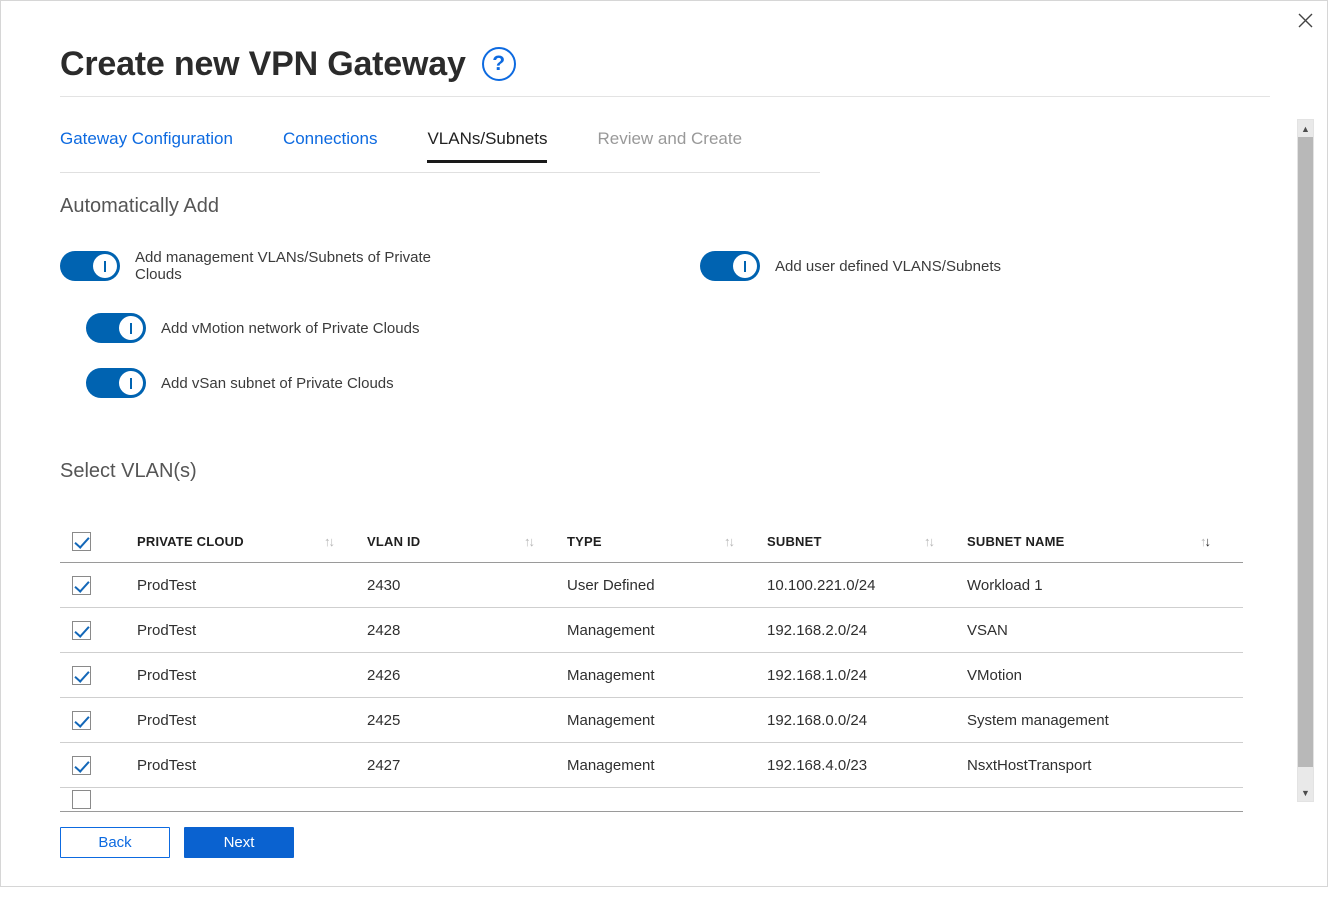 This screenshot has height=903, width=1328. What do you see at coordinates (611, 585) in the screenshot?
I see `cell-type: User Defined` at bounding box center [611, 585].